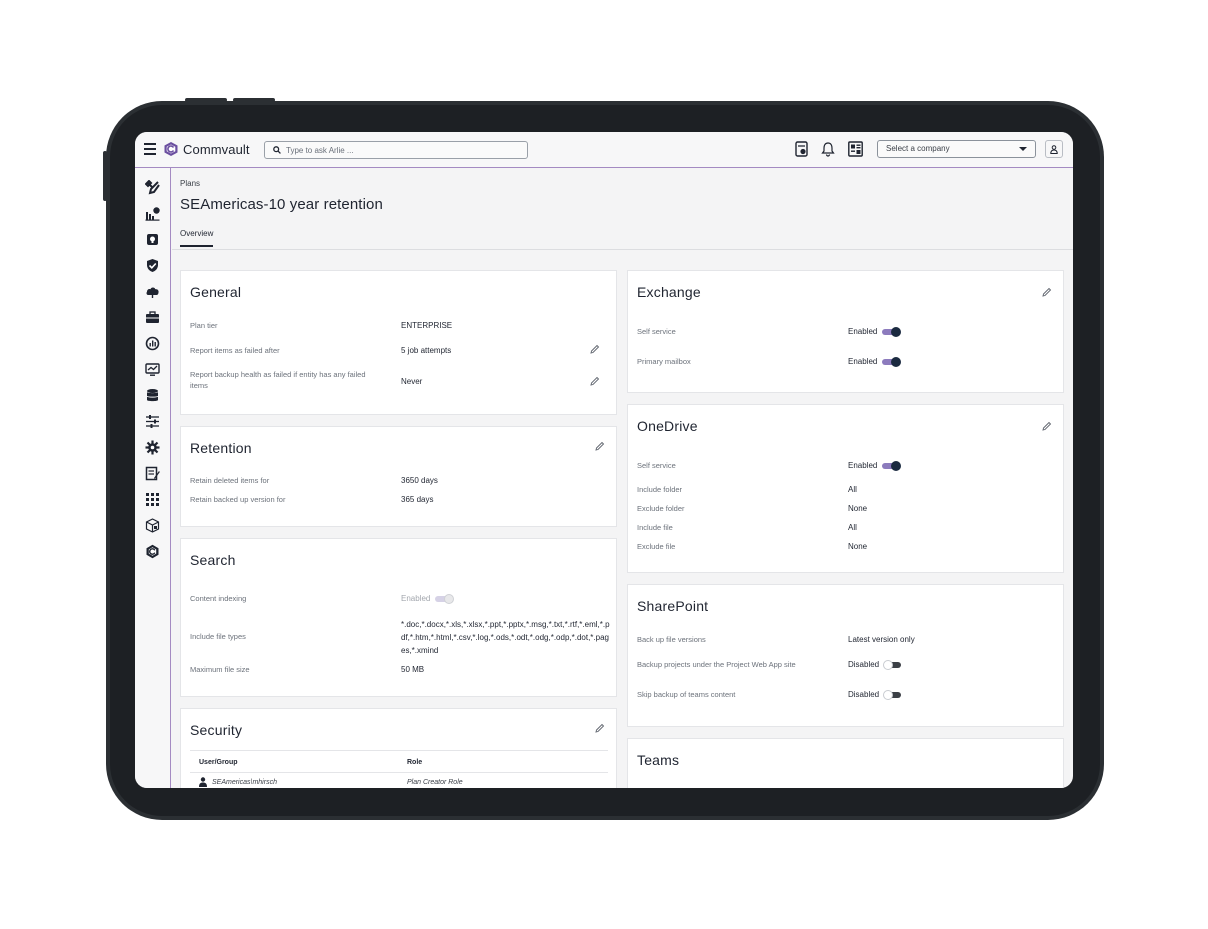  Describe the element at coordinates (152, 213) in the screenshot. I see `reports-chart-icon` at that location.